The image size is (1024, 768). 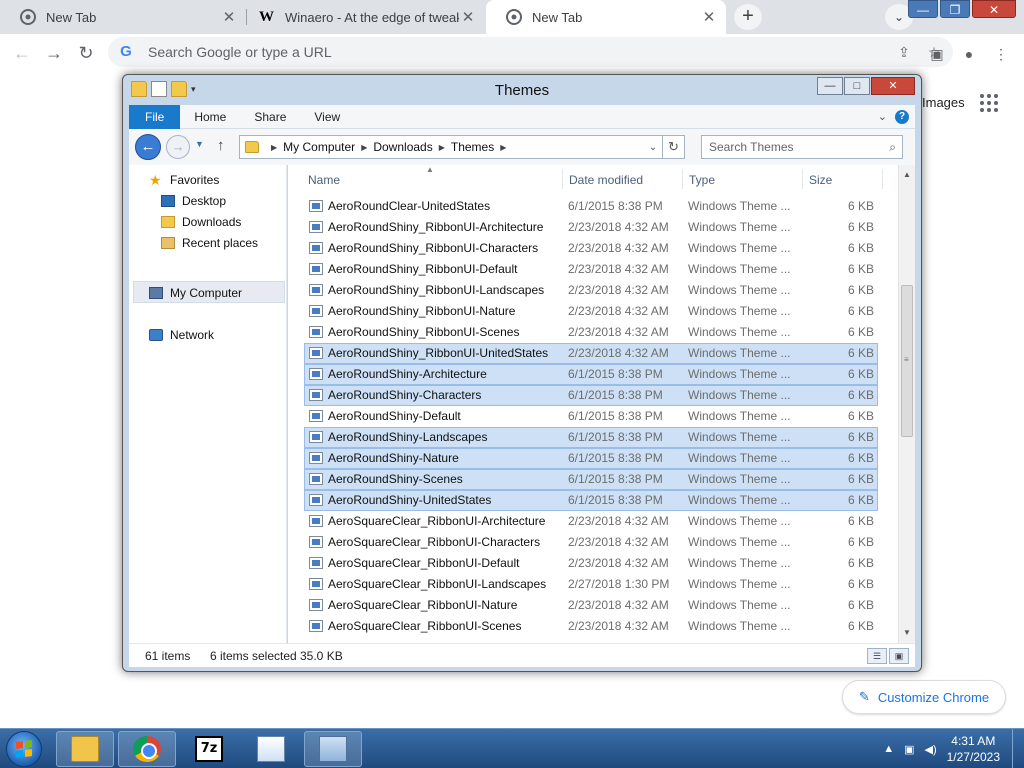 What do you see at coordinates (702, 180) in the screenshot?
I see `column-type: Type` at bounding box center [702, 180].